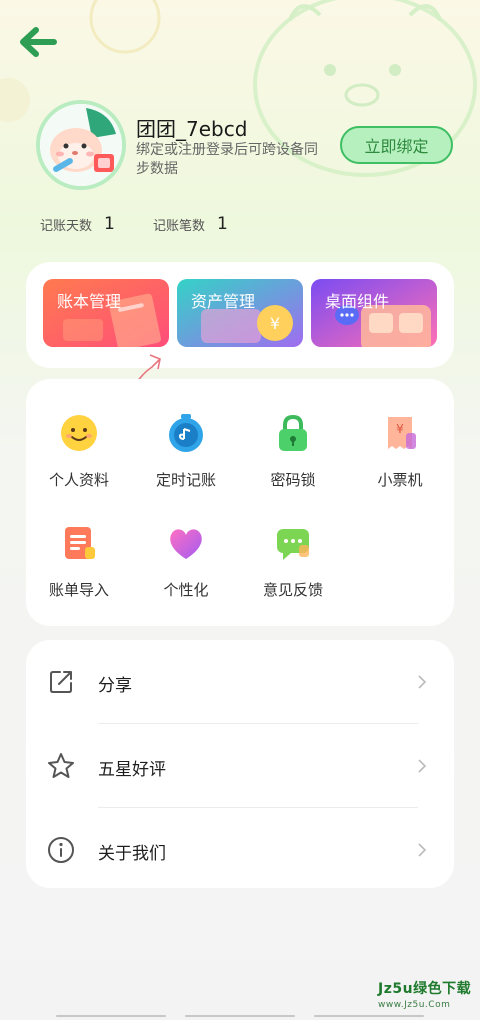 The width and height of the screenshot is (480, 1020). I want to click on timer-clock-icon, so click(186, 433).